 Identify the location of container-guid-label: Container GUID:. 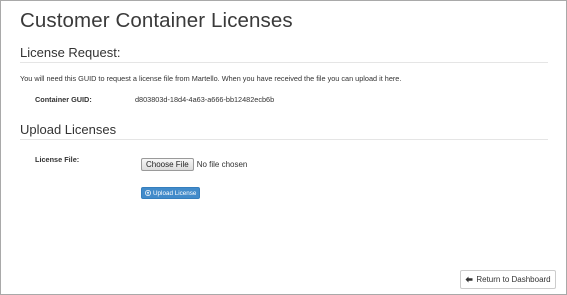
(63, 99).